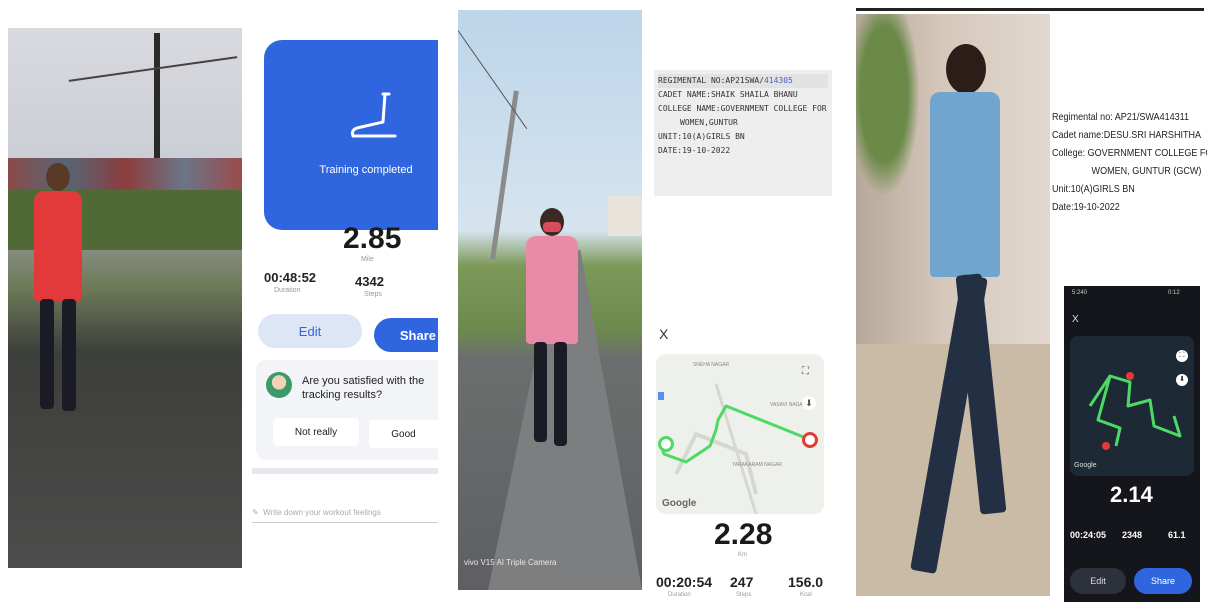 Image resolution: width=1207 pixels, height=603 pixels. What do you see at coordinates (374, 115) in the screenshot?
I see `treadmill-icon` at bounding box center [374, 115].